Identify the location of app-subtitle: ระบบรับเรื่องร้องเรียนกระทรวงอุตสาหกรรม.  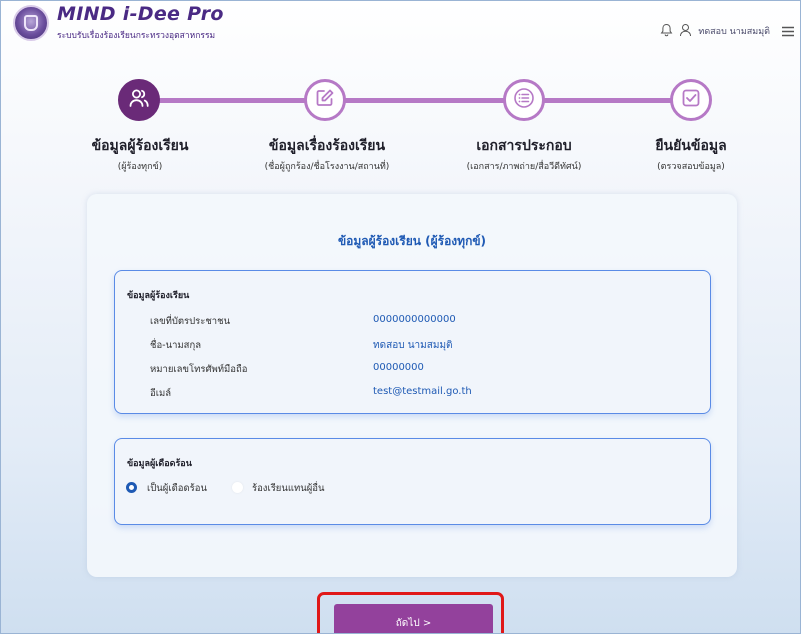
(136, 36).